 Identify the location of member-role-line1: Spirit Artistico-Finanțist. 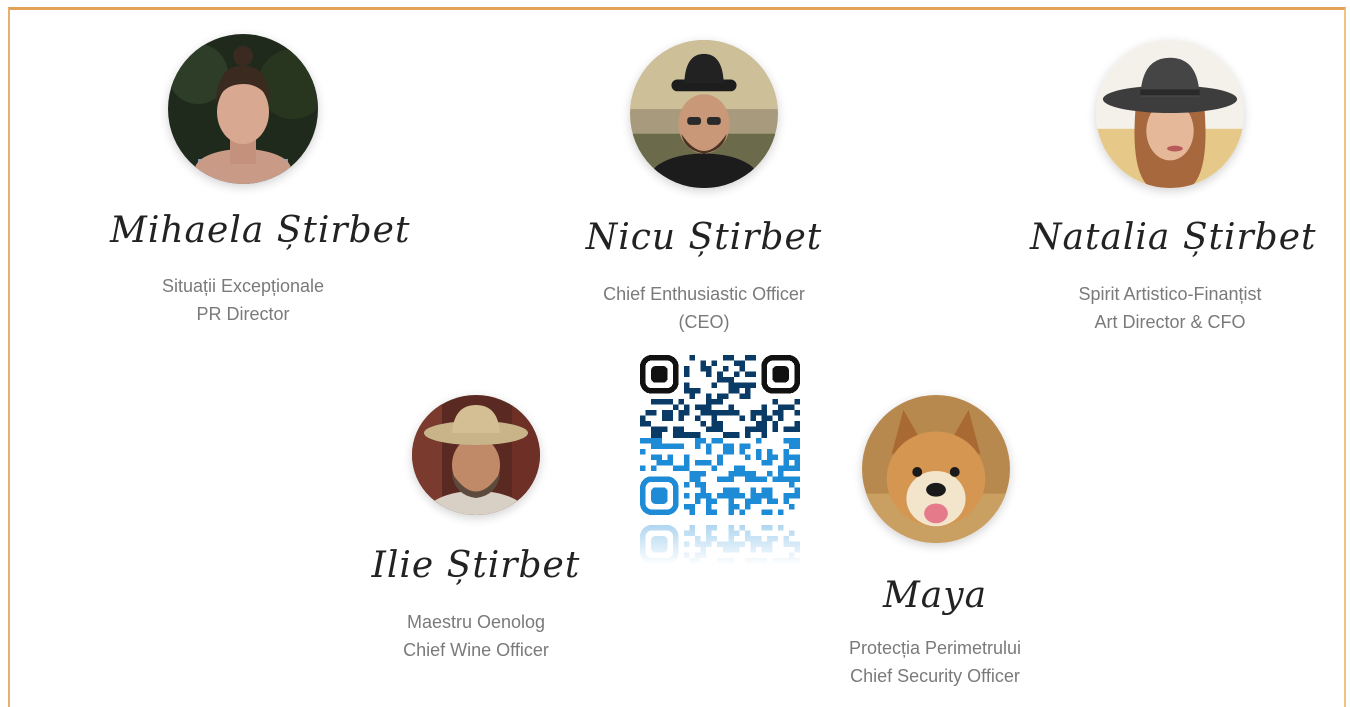
(1170, 294).